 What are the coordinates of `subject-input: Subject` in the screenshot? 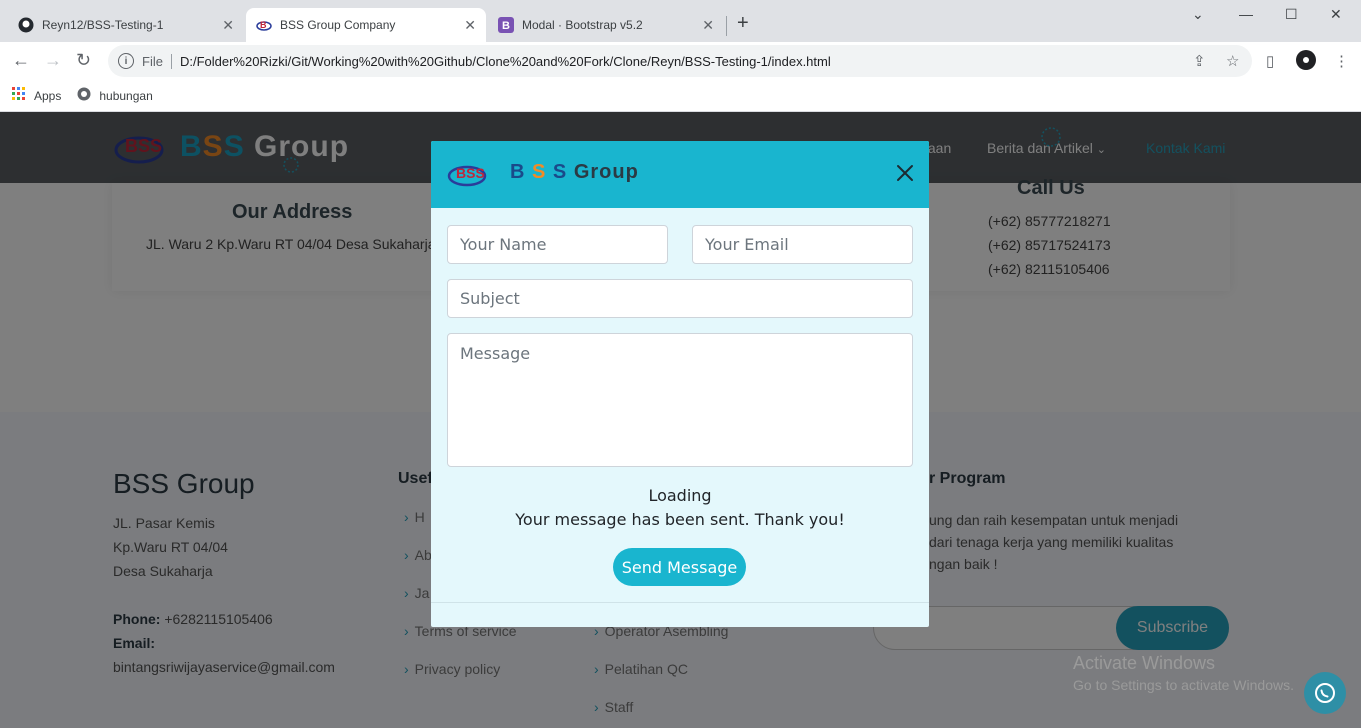 It's located at (680, 298).